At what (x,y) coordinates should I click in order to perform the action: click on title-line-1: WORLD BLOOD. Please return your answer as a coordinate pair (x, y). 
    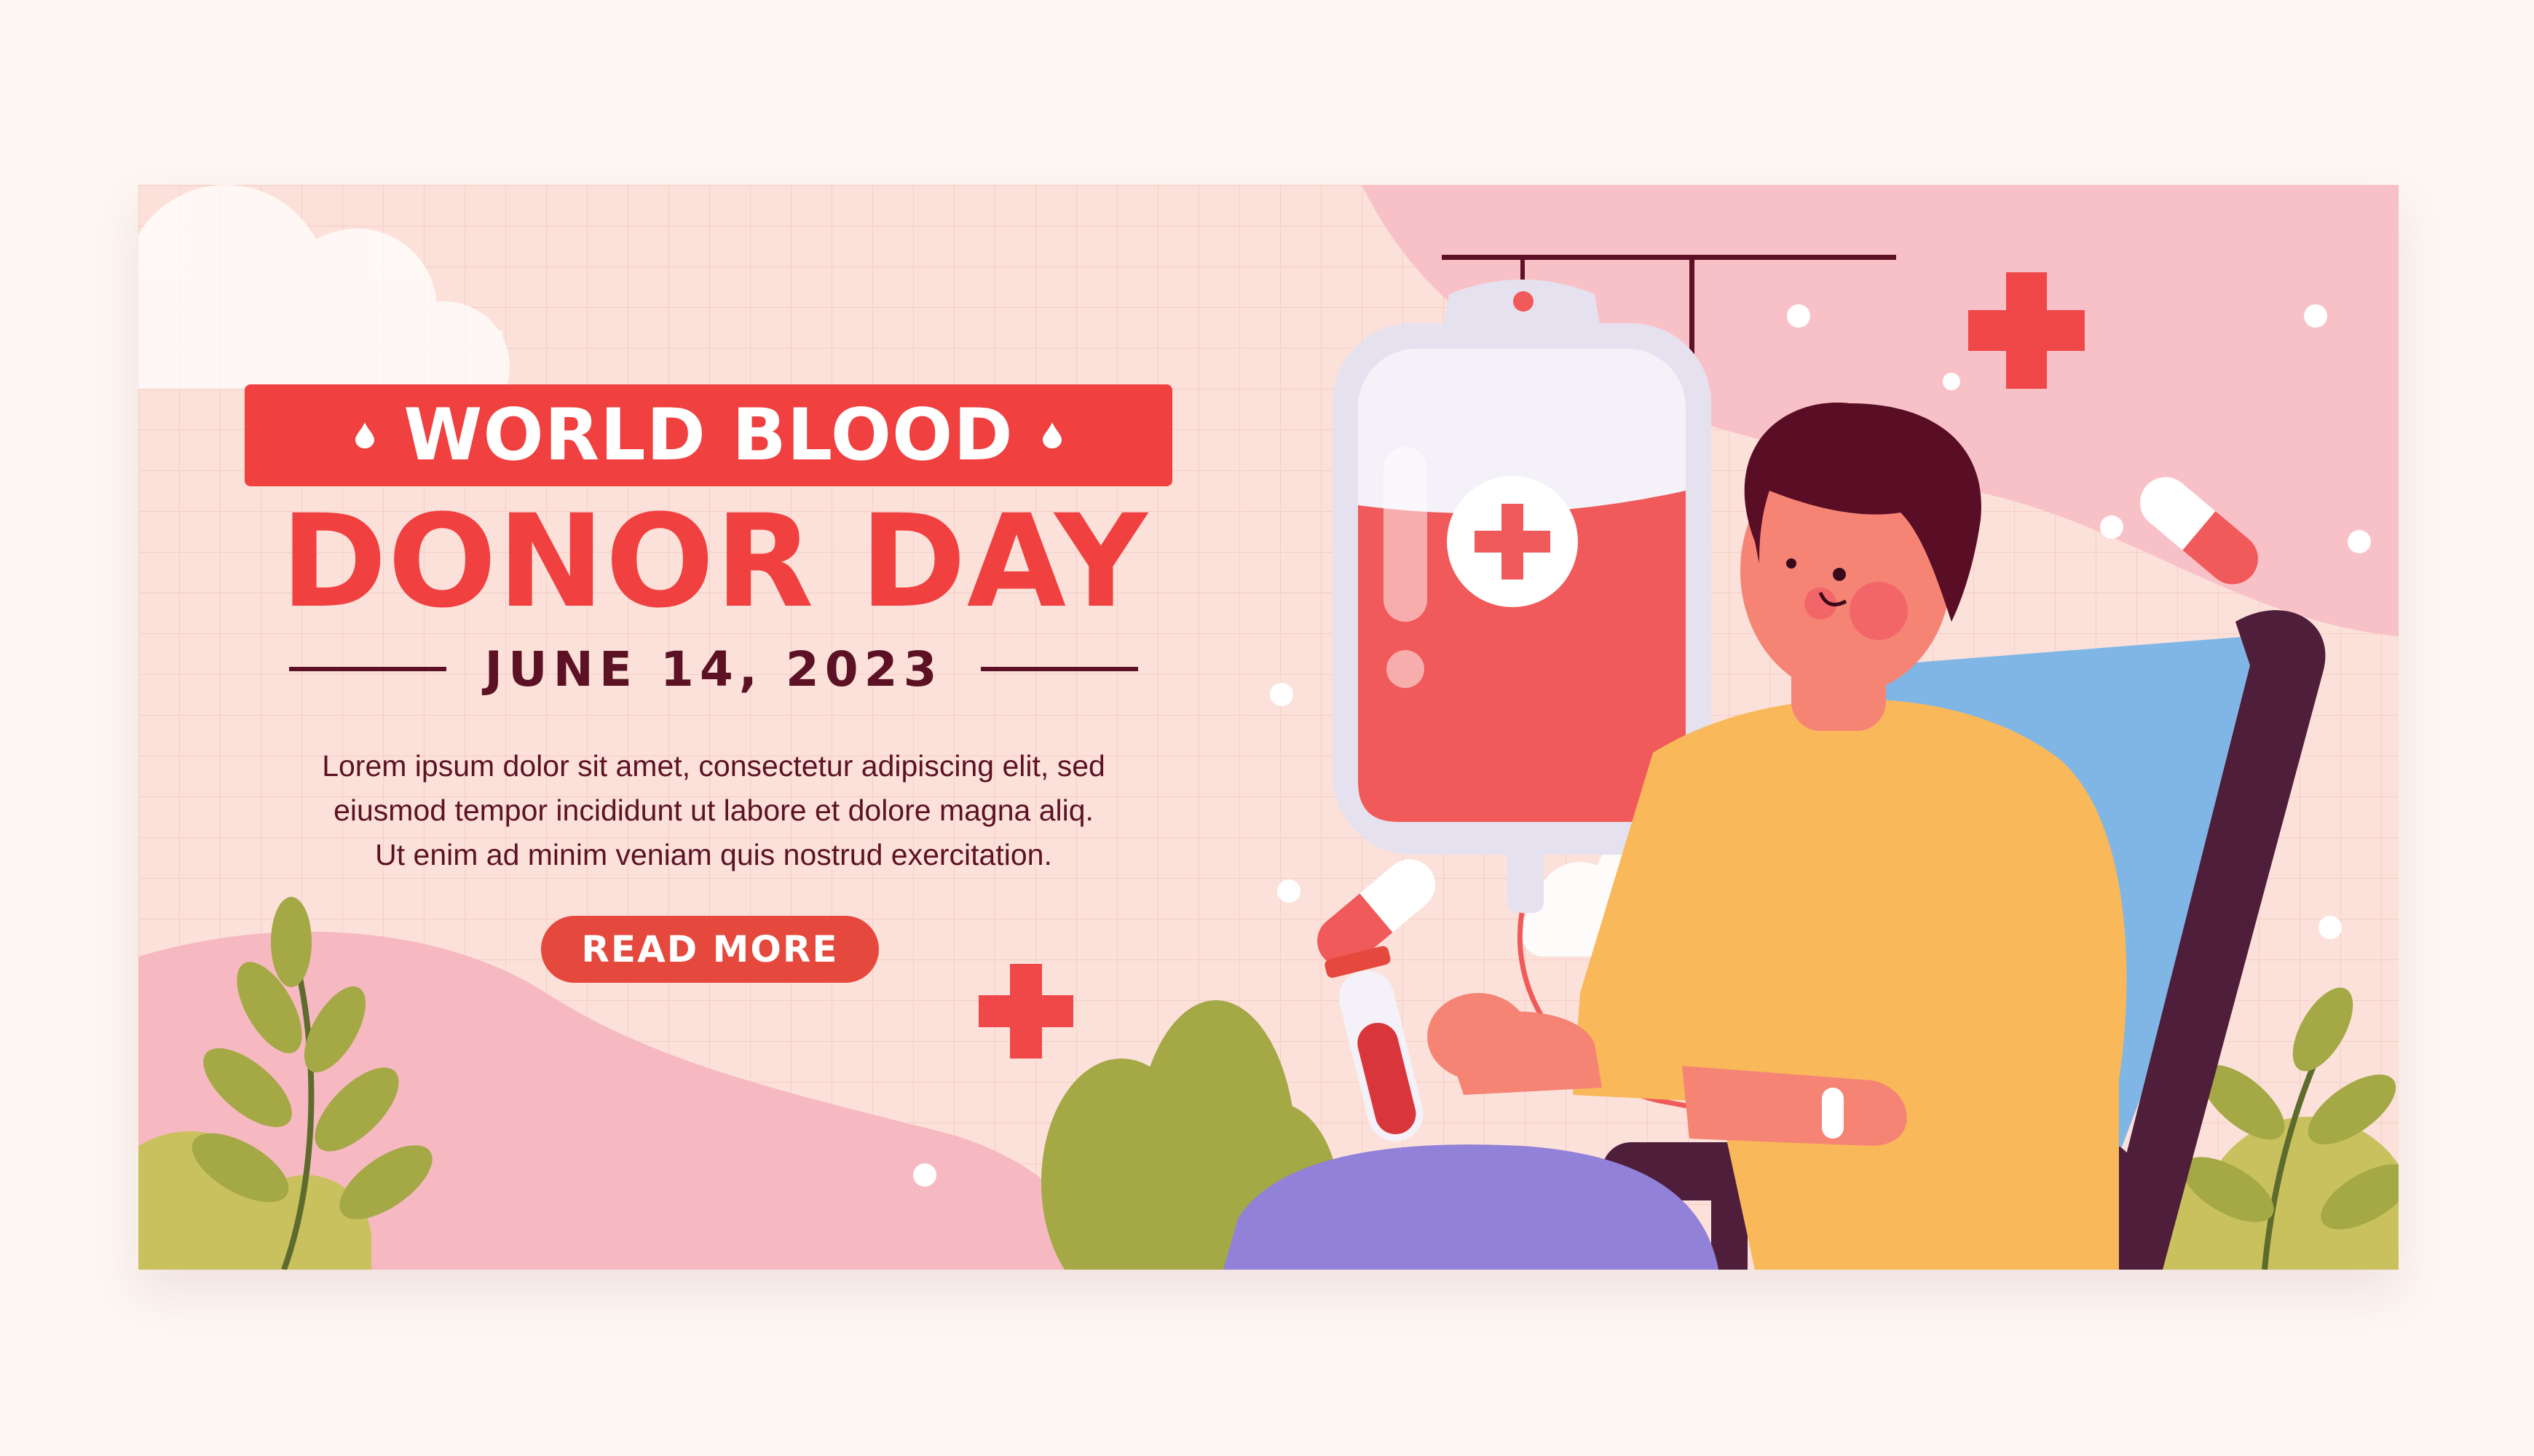
    Looking at the image, I should click on (708, 435).